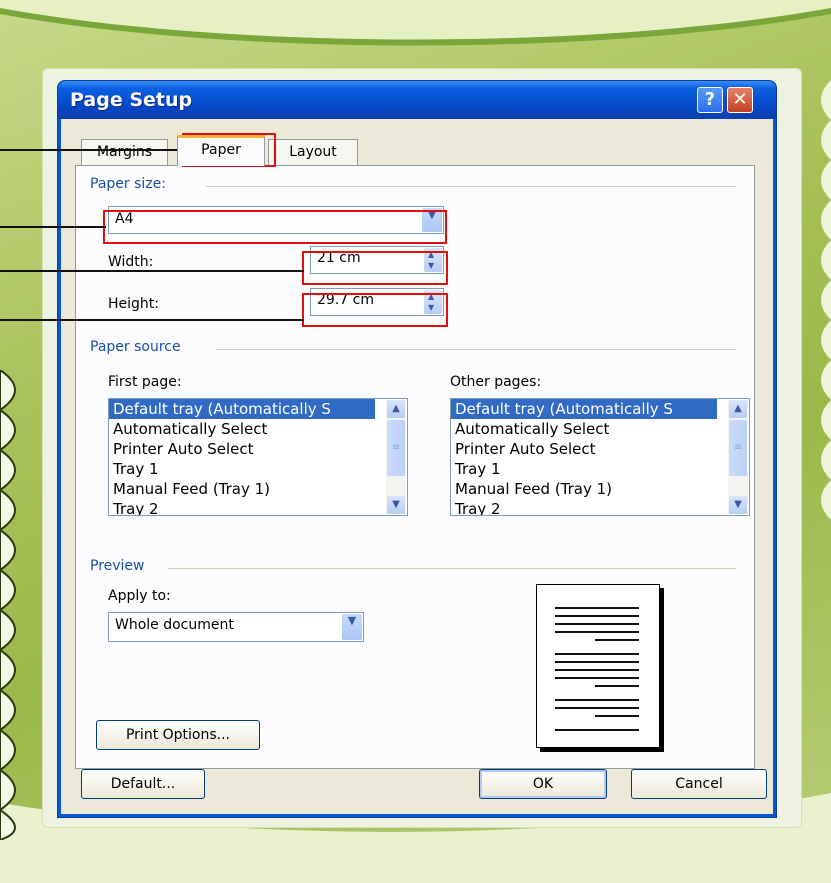 The width and height of the screenshot is (831, 883). Describe the element at coordinates (145, 382) in the screenshot. I see `first-page-label: First page:` at that location.